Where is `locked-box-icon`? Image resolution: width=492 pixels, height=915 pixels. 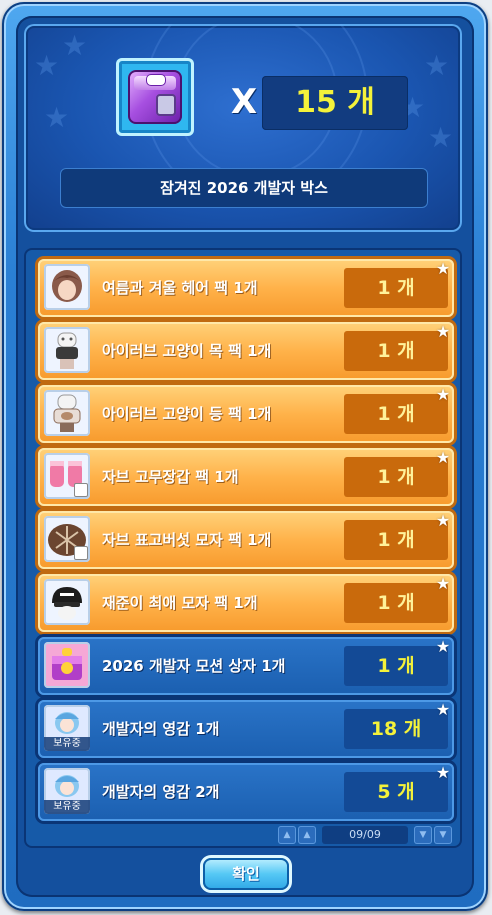
locked-box-icon is located at coordinates (155, 97).